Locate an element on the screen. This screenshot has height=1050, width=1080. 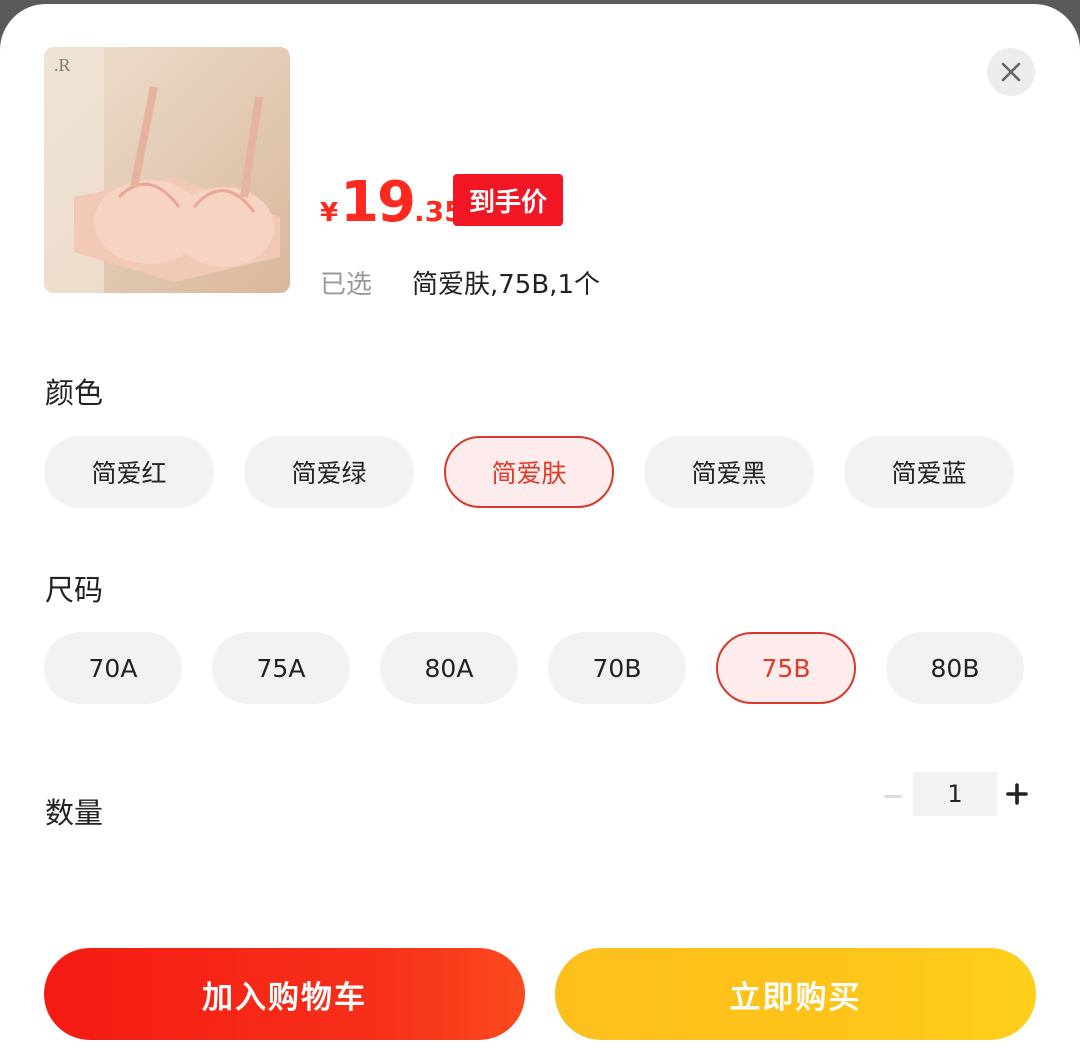
selected-value: 简爱肤,75B,1个 is located at coordinates (506, 285).